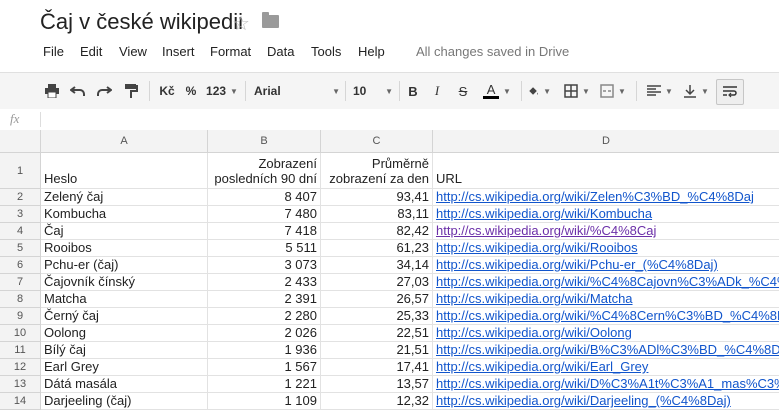 This screenshot has width=779, height=412. Describe the element at coordinates (377, 350) in the screenshot. I see `cell-avg: 21,51` at that location.